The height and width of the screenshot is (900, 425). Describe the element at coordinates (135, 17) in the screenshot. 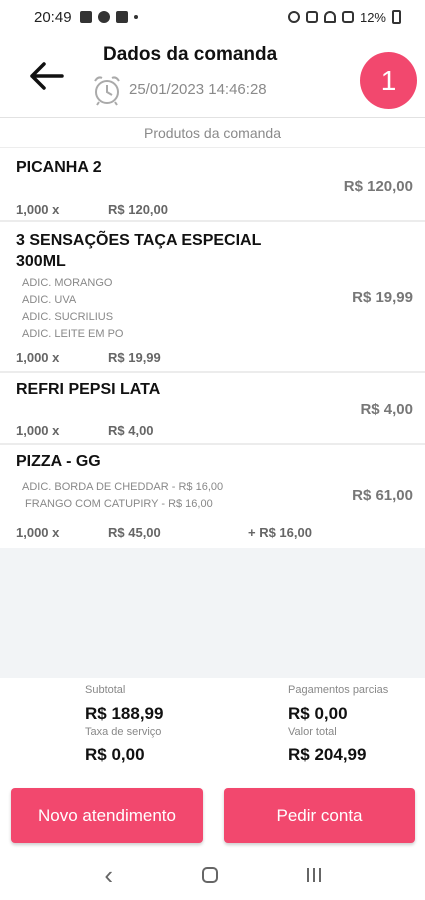

I see `more-dot-icon` at that location.